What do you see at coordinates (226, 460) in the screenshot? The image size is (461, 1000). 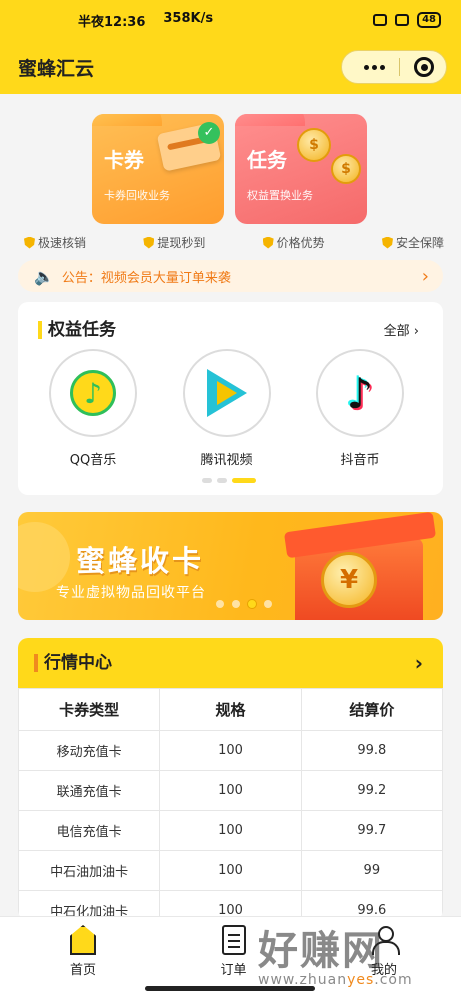 I see `app-label: 腾讯视频` at bounding box center [226, 460].